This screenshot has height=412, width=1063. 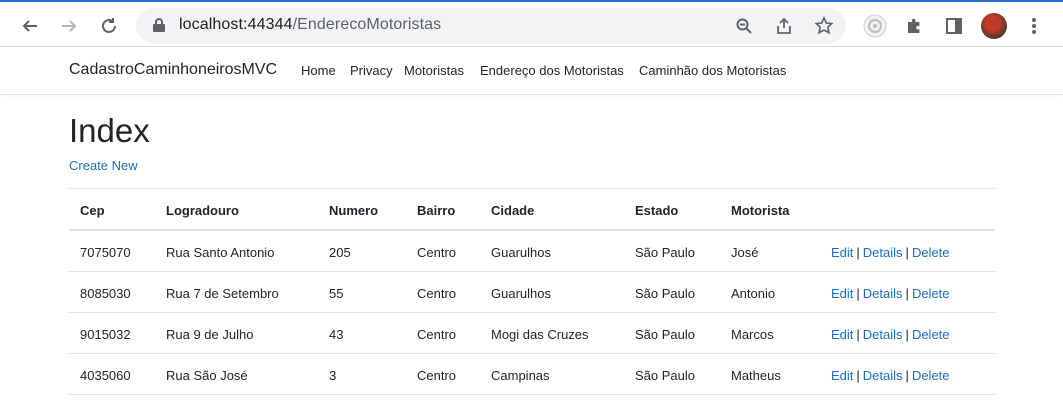 I want to click on cell-cidade: Campinas, so click(x=520, y=375).